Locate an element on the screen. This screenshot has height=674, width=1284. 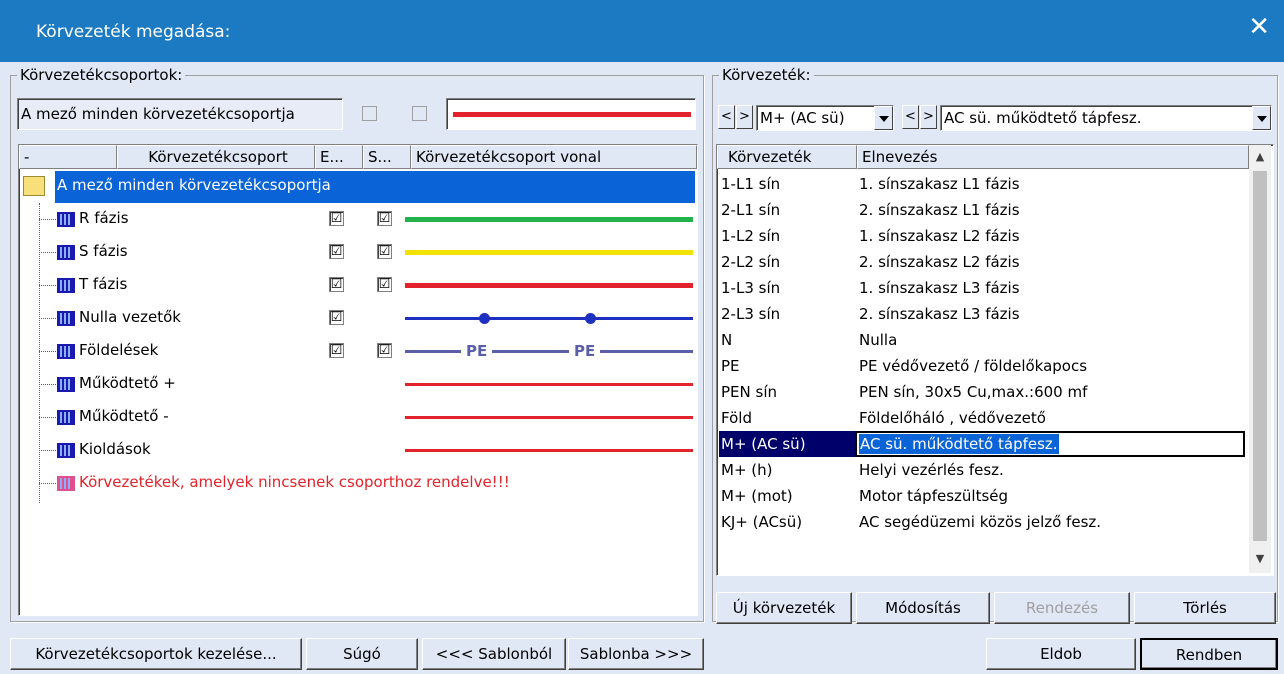
col-header-circuit: Körvezeték is located at coordinates (787, 157).